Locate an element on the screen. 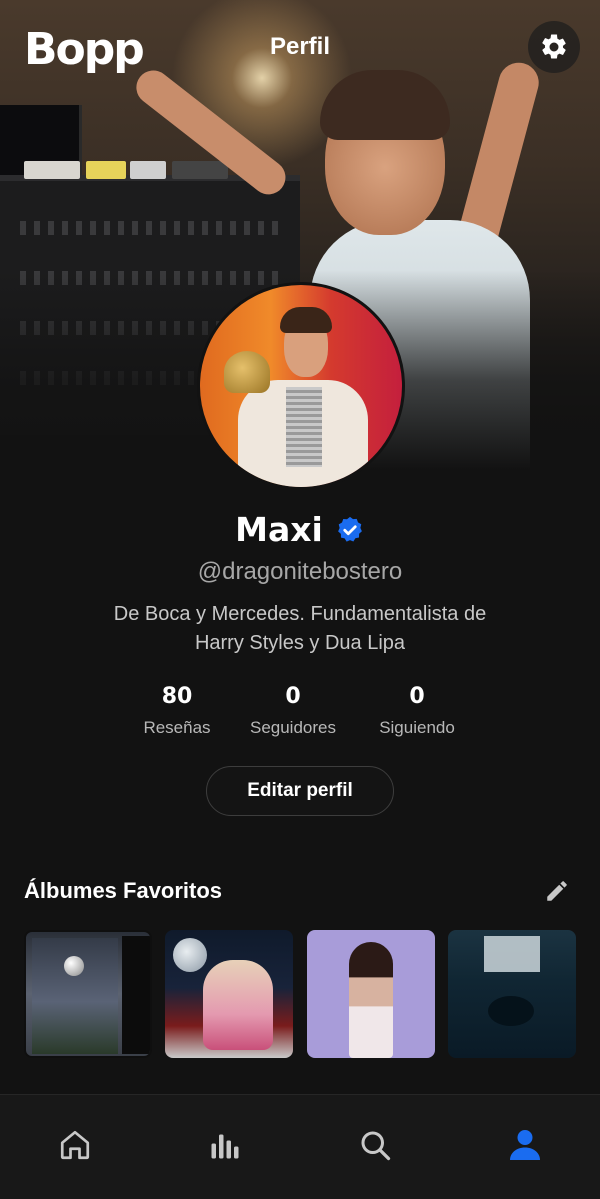 This screenshot has width=600, height=1199. nav-home is located at coordinates (75, 1145).